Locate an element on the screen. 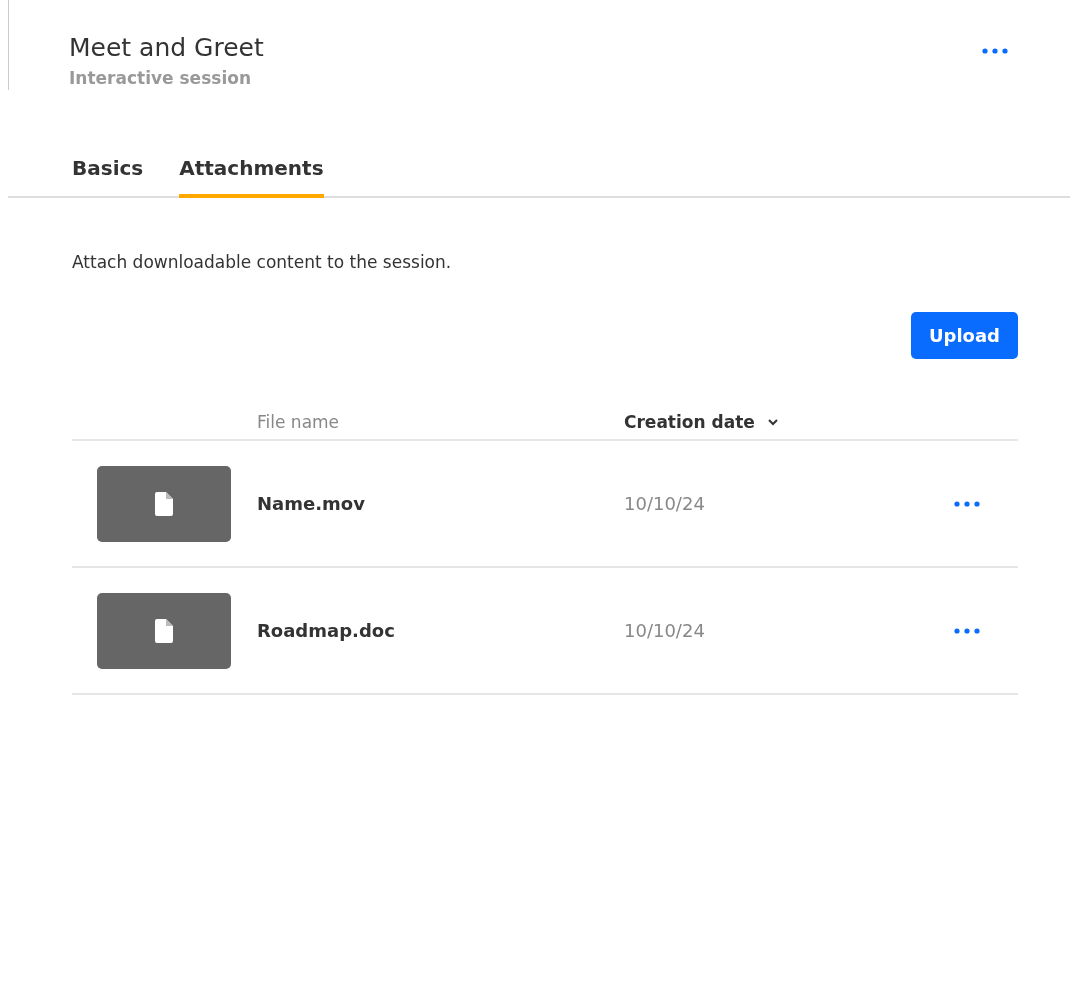 The image size is (1070, 990). tab: Basics is located at coordinates (108, 173).